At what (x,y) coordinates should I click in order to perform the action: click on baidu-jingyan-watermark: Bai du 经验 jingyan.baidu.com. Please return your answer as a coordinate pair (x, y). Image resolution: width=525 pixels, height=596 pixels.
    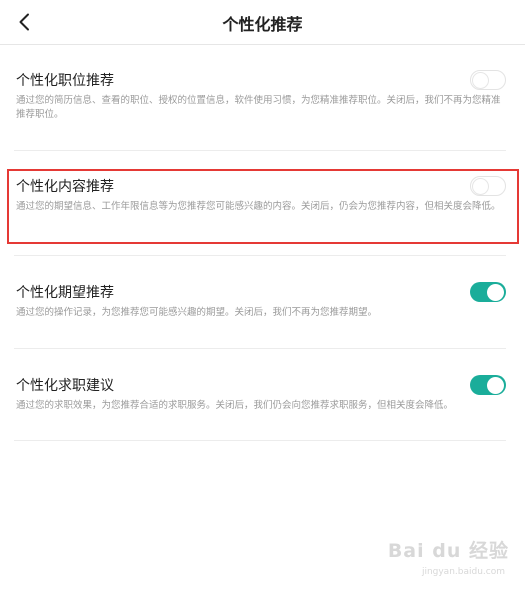
    Looking at the image, I should click on (448, 559).